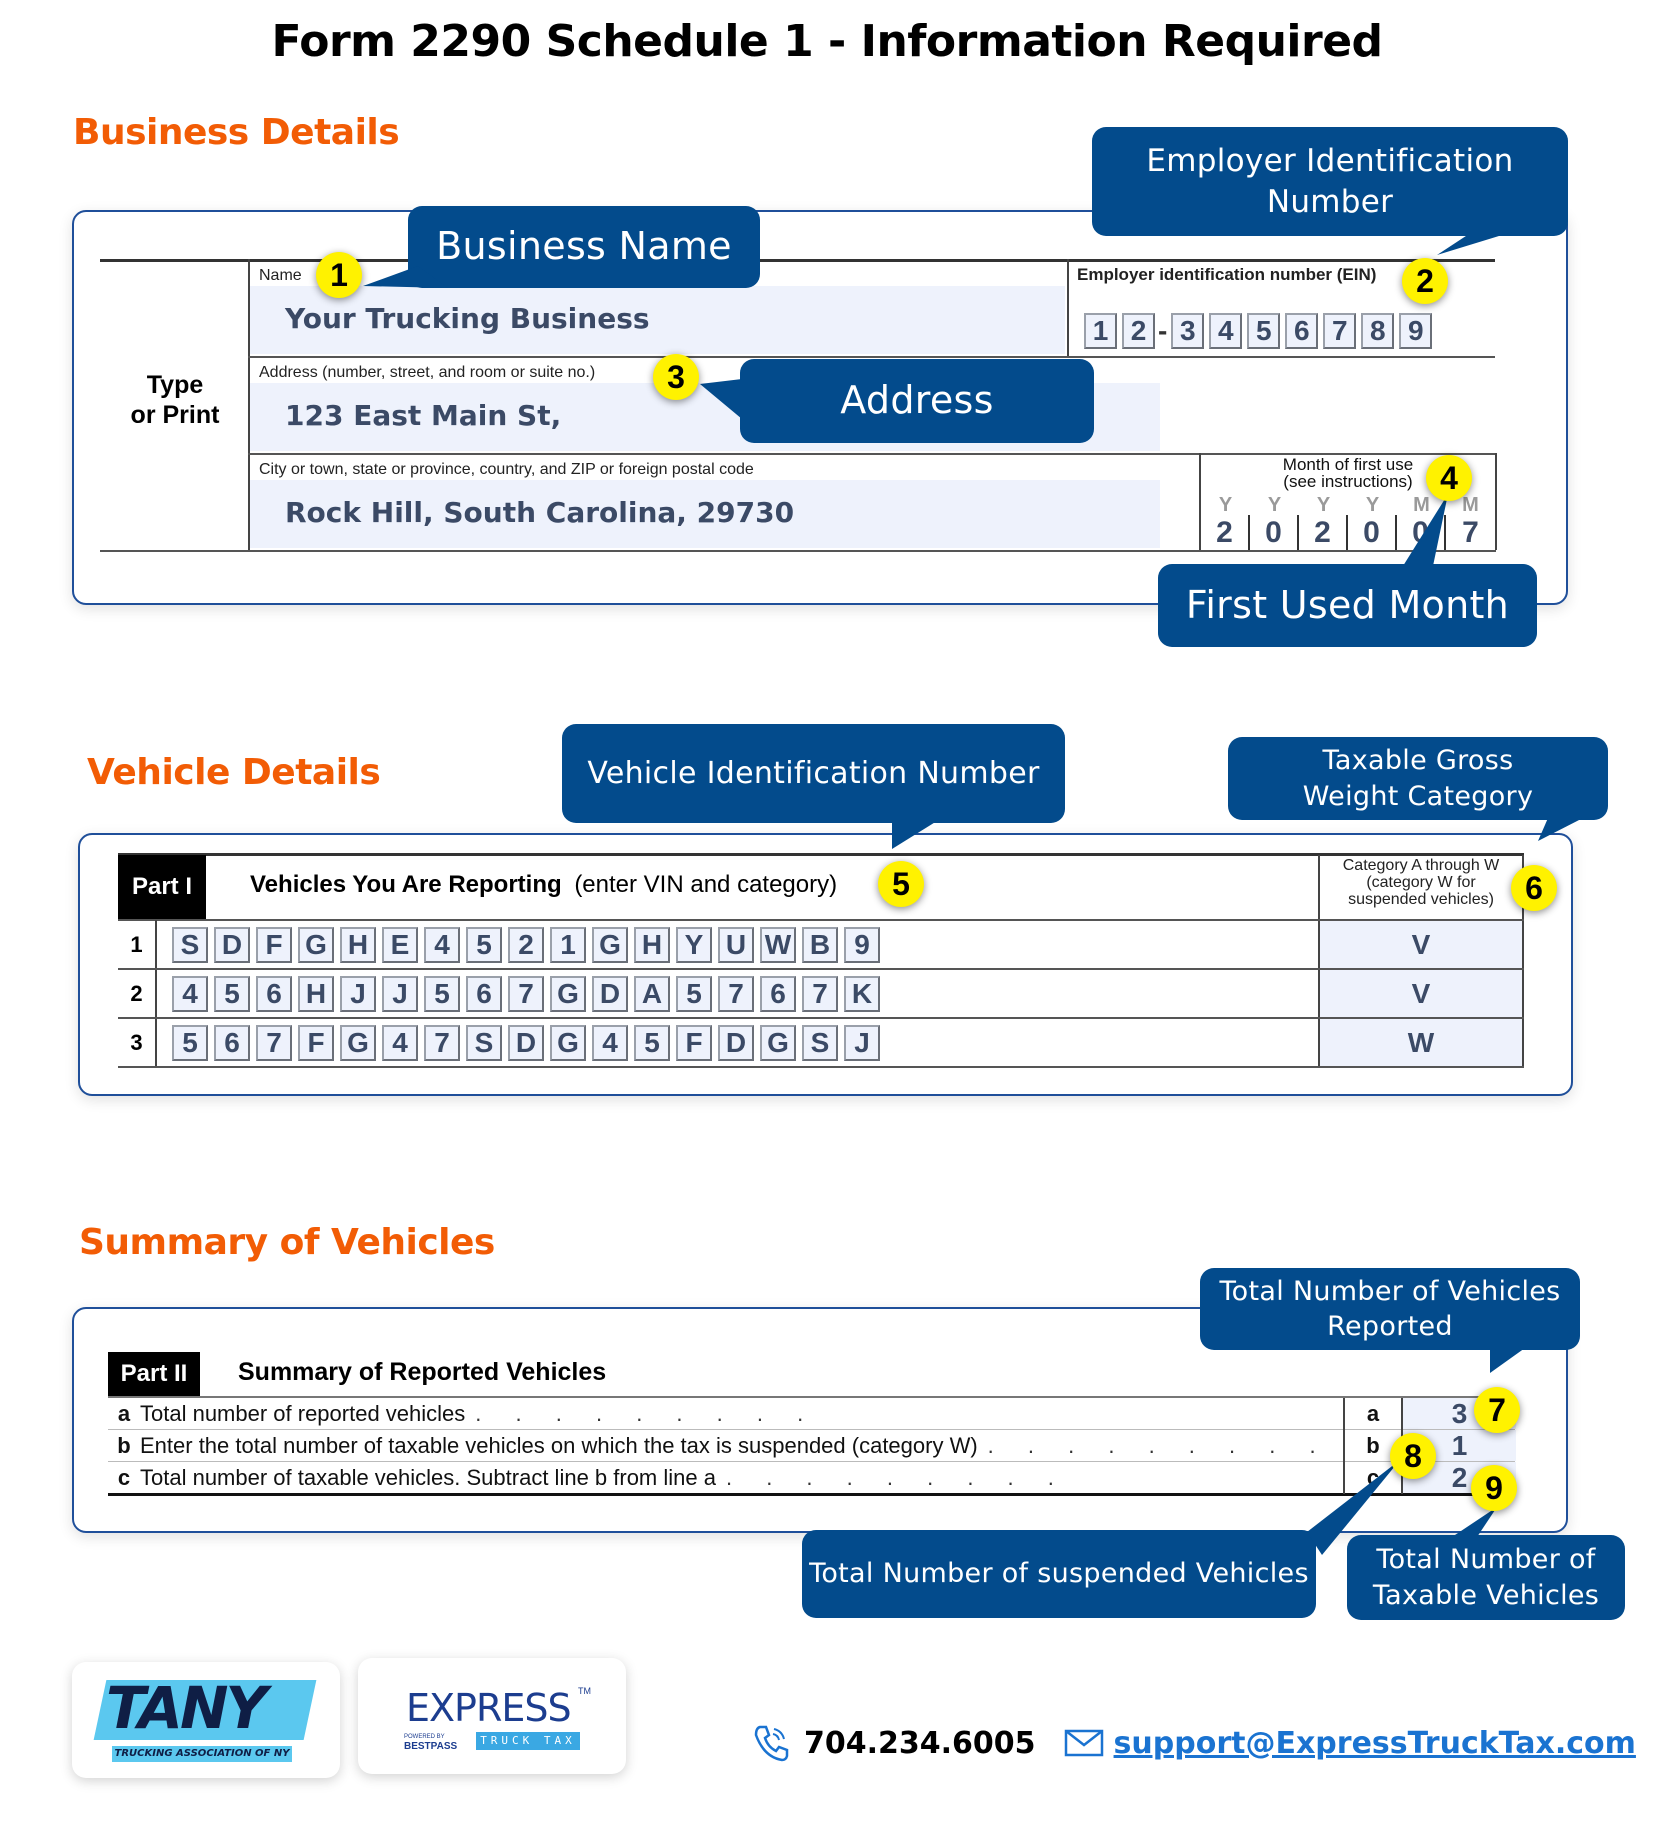 The width and height of the screenshot is (1654, 1821). What do you see at coordinates (646, 1413) in the screenshot?
I see `leader-dots: . . . . . . . . .` at bounding box center [646, 1413].